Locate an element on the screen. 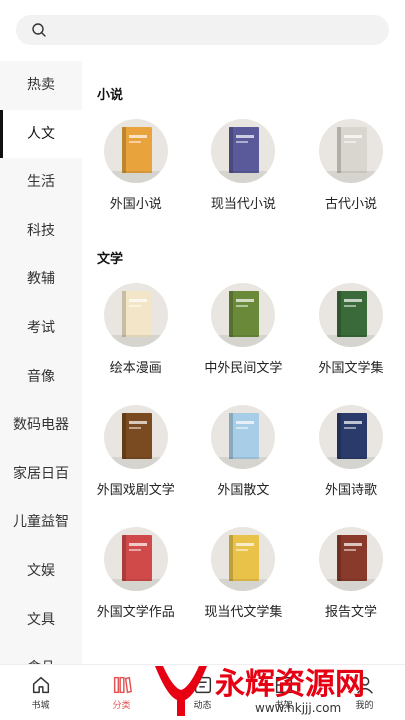 The image size is (405, 720). category-label: 外国散文 is located at coordinates (243, 490).